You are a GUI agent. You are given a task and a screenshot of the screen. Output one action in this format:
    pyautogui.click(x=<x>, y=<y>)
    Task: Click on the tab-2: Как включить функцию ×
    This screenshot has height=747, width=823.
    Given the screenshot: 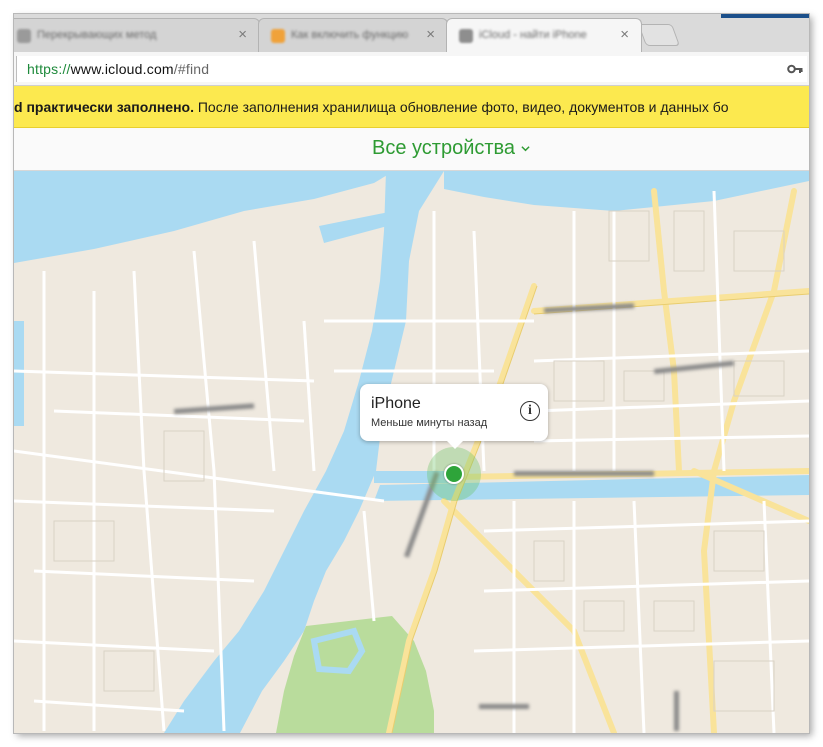 What is the action you would take?
    pyautogui.click(x=353, y=35)
    